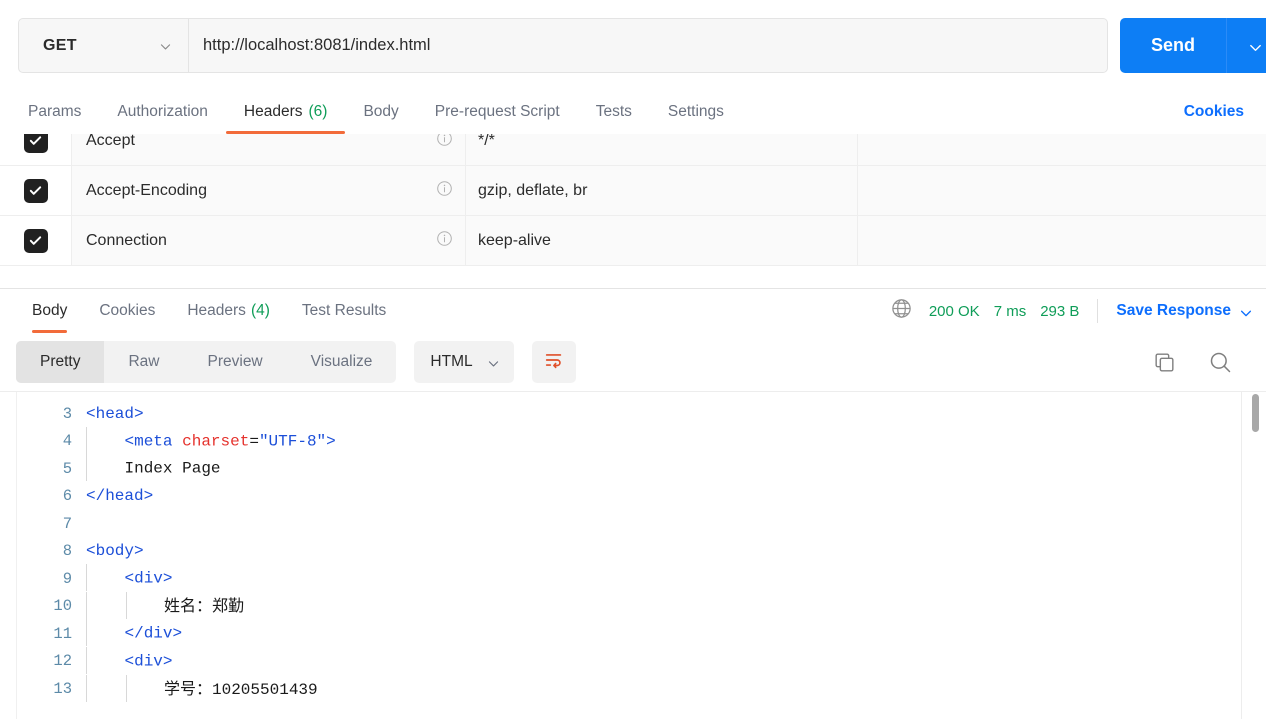  I want to click on code-token-tag: >, so click(331, 441).